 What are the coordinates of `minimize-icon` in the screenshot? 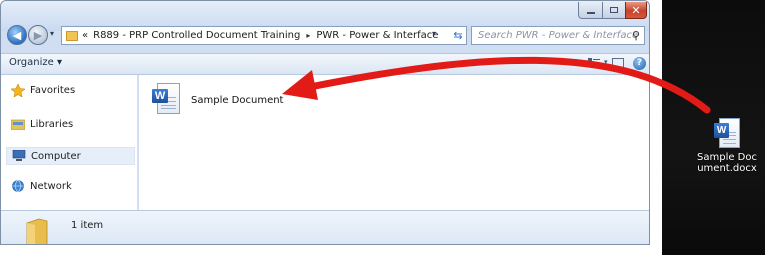 It's located at (590, 13).